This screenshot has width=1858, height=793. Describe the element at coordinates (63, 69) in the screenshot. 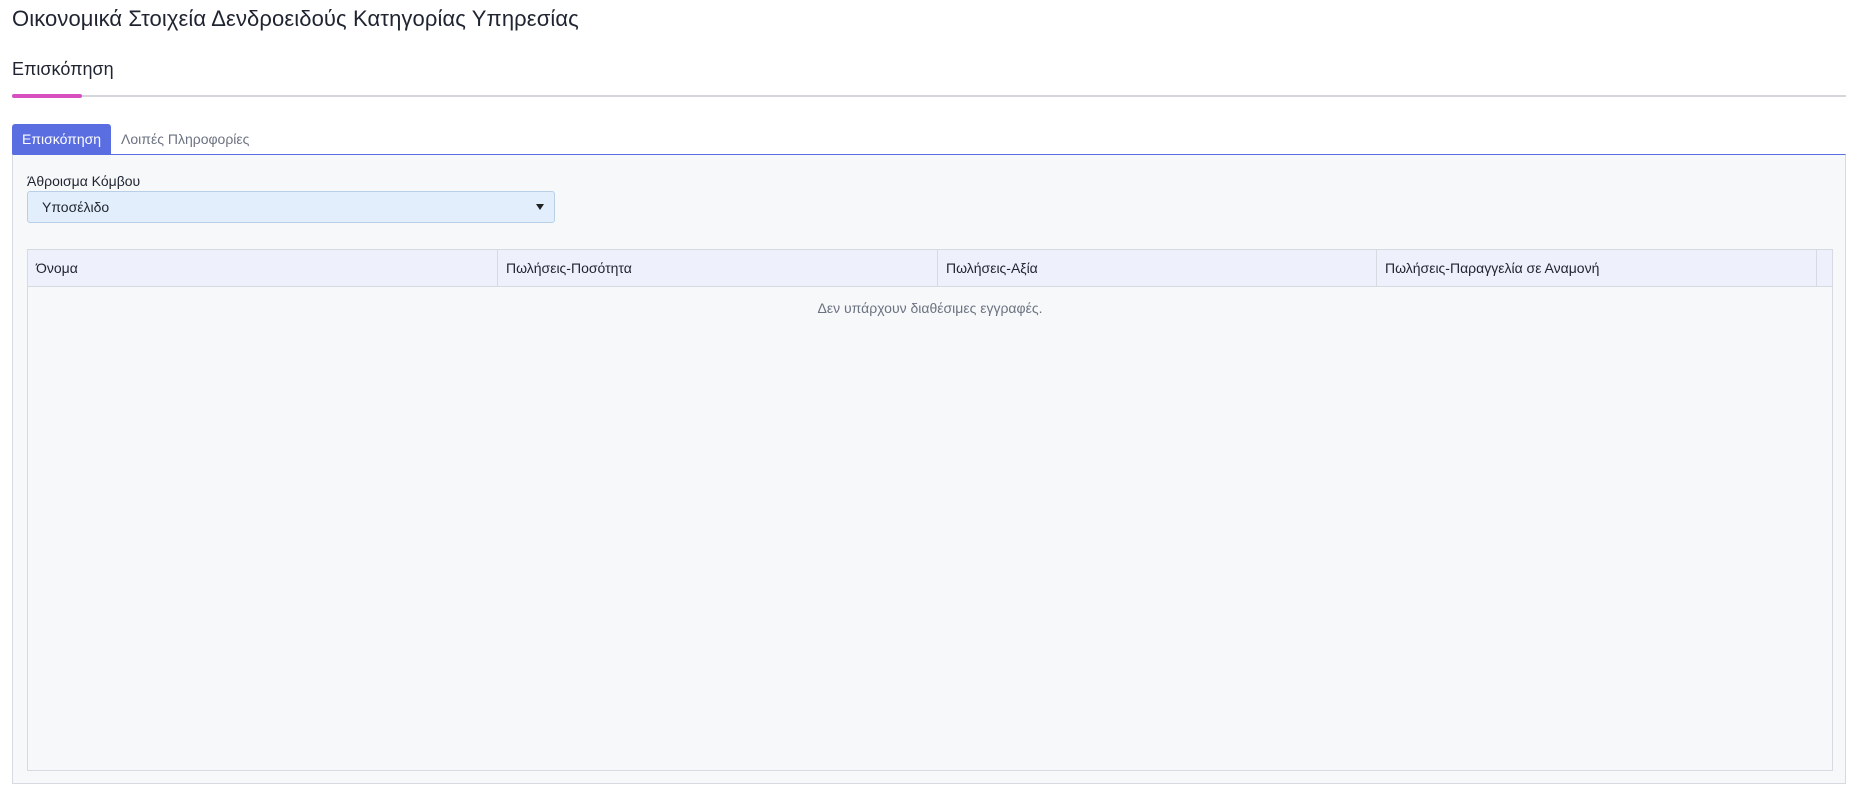

I see `section-title: Επισκόπηση` at that location.